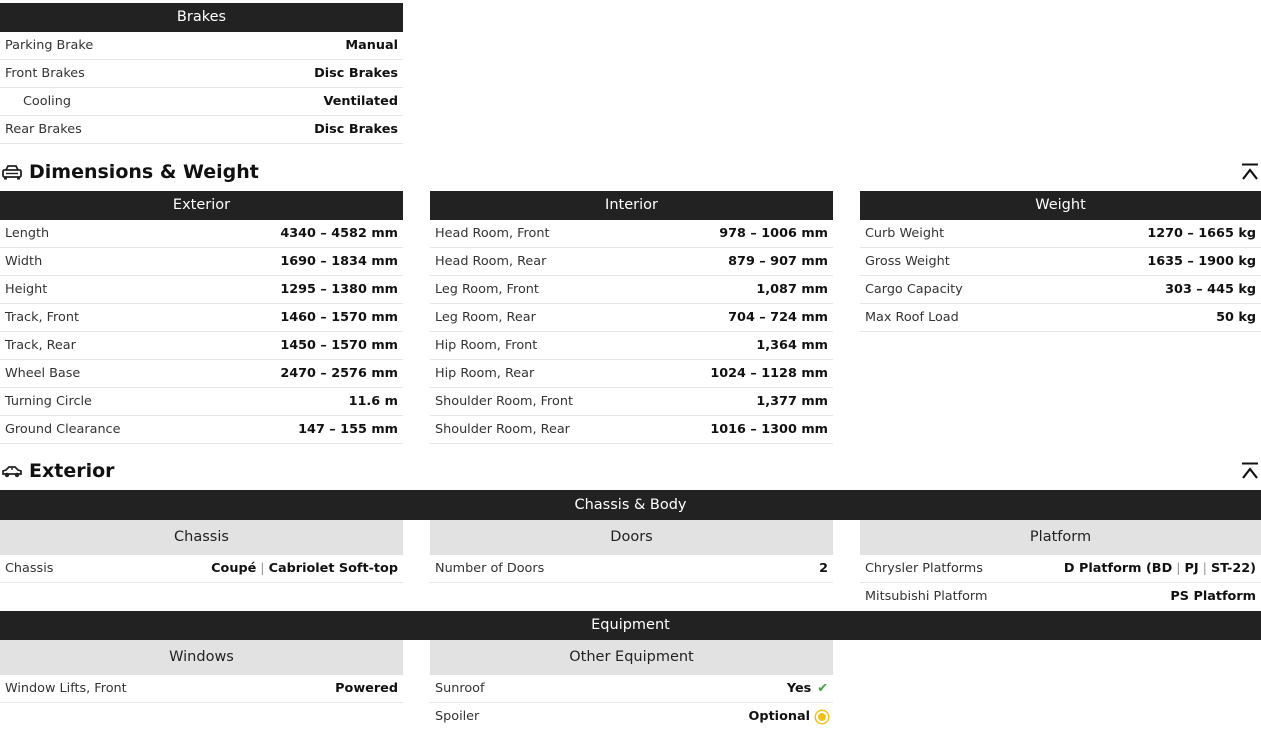 The image size is (1261, 730). I want to click on row-value: Powered, so click(366, 688).